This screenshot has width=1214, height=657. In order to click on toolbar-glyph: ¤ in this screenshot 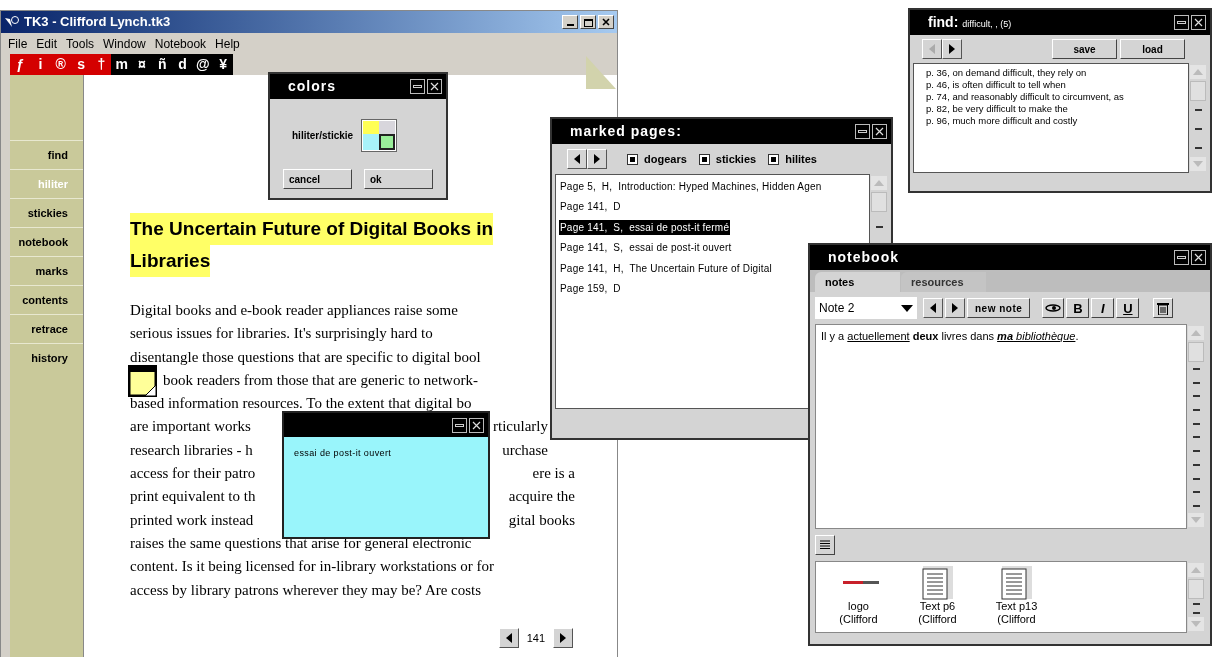, I will do `click(142, 64)`.